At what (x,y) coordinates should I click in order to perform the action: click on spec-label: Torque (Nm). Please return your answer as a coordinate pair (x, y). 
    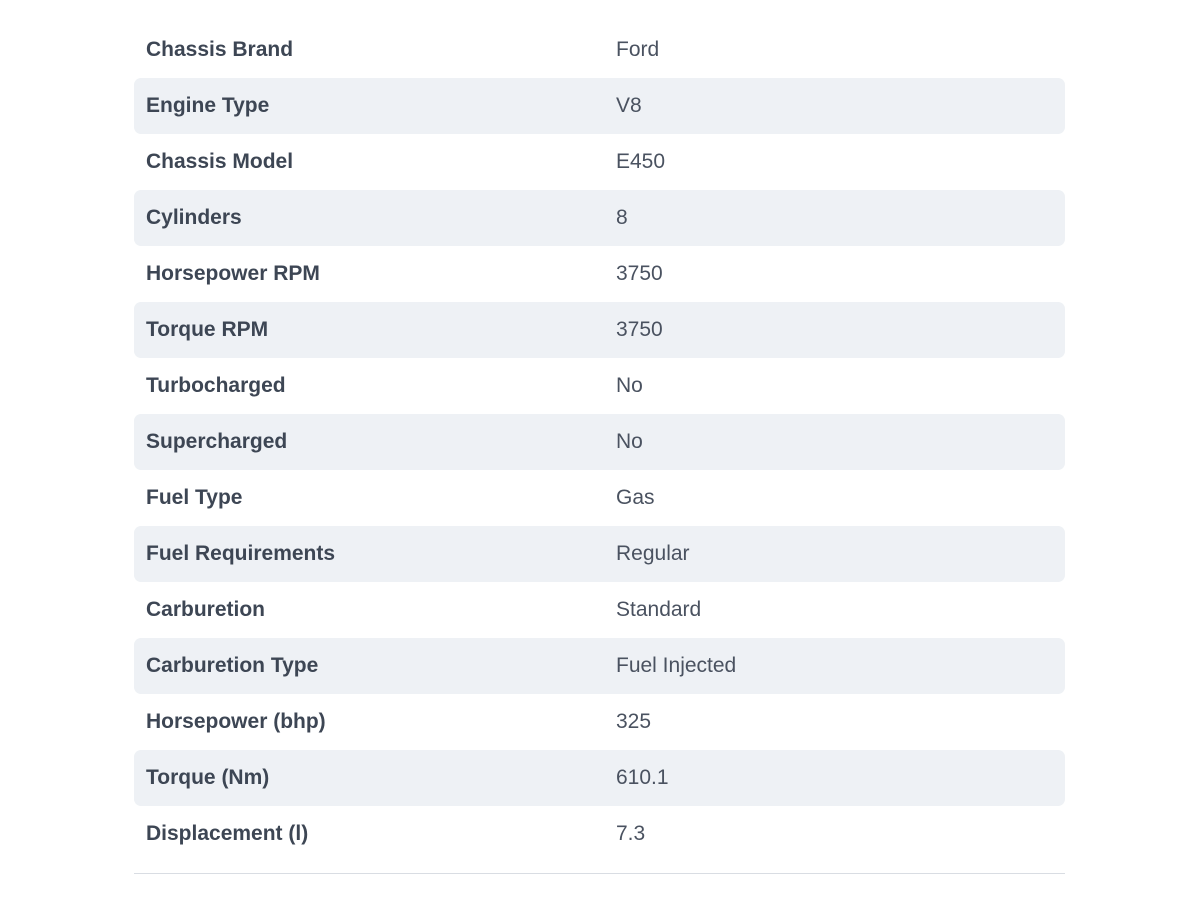
    Looking at the image, I should click on (208, 777).